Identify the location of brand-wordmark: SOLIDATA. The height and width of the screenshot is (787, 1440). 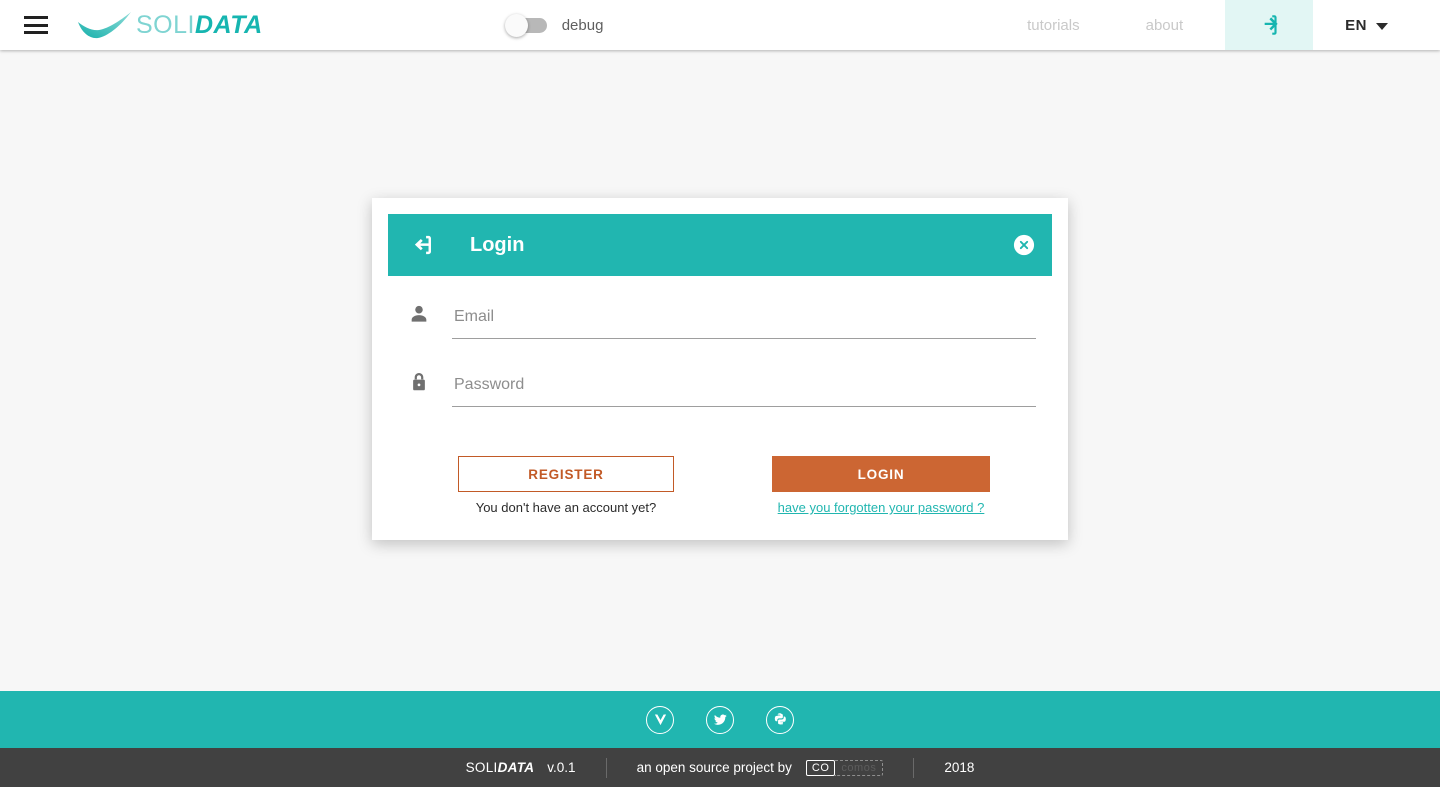
(199, 25).